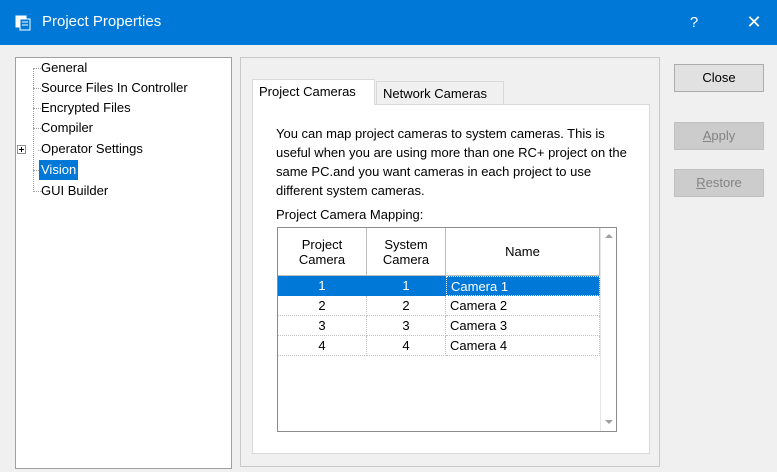 The image size is (777, 472). What do you see at coordinates (92, 149) in the screenshot?
I see `tree-item-operator-settings: Operator Settings` at bounding box center [92, 149].